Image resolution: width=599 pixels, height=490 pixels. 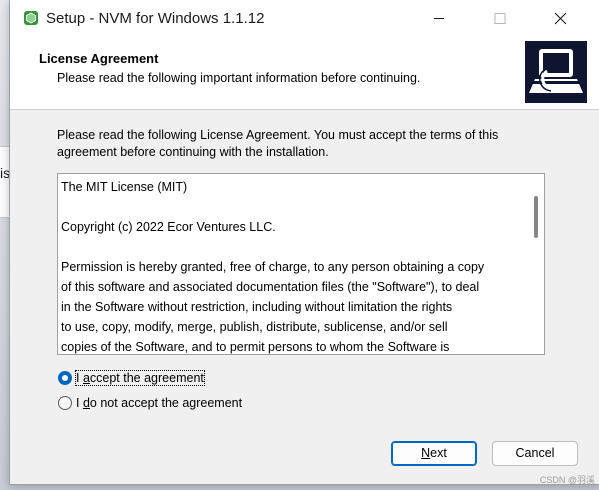 What do you see at coordinates (535, 264) in the screenshot?
I see `license-scrollbar` at bounding box center [535, 264].